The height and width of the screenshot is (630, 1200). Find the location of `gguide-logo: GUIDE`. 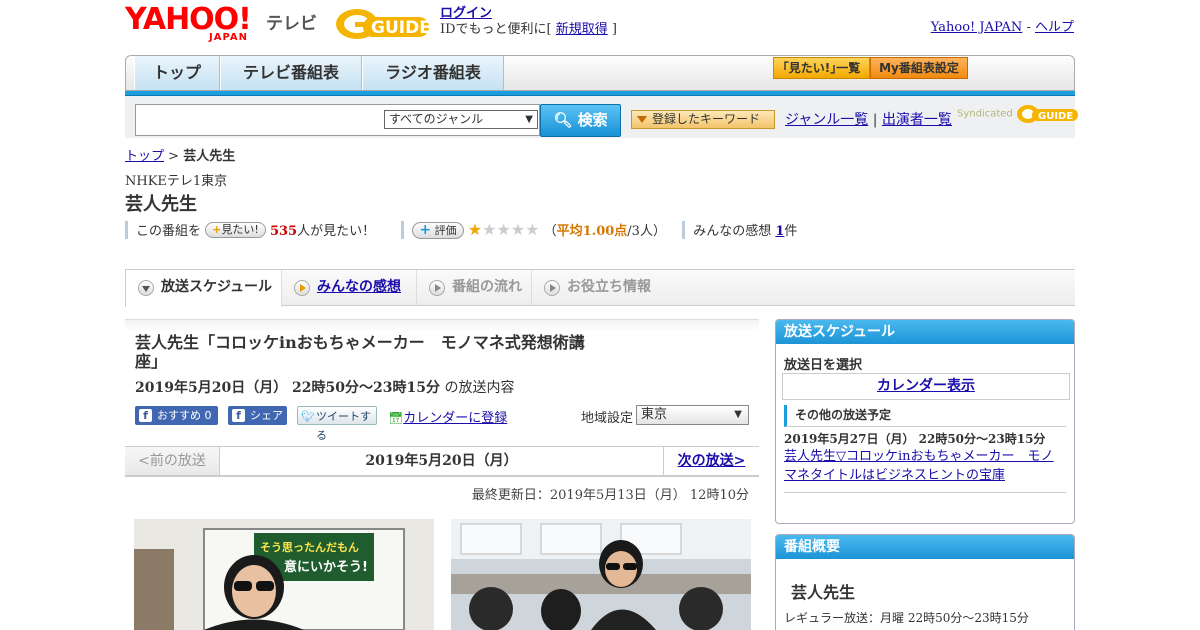

gguide-logo: GUIDE is located at coordinates (384, 24).